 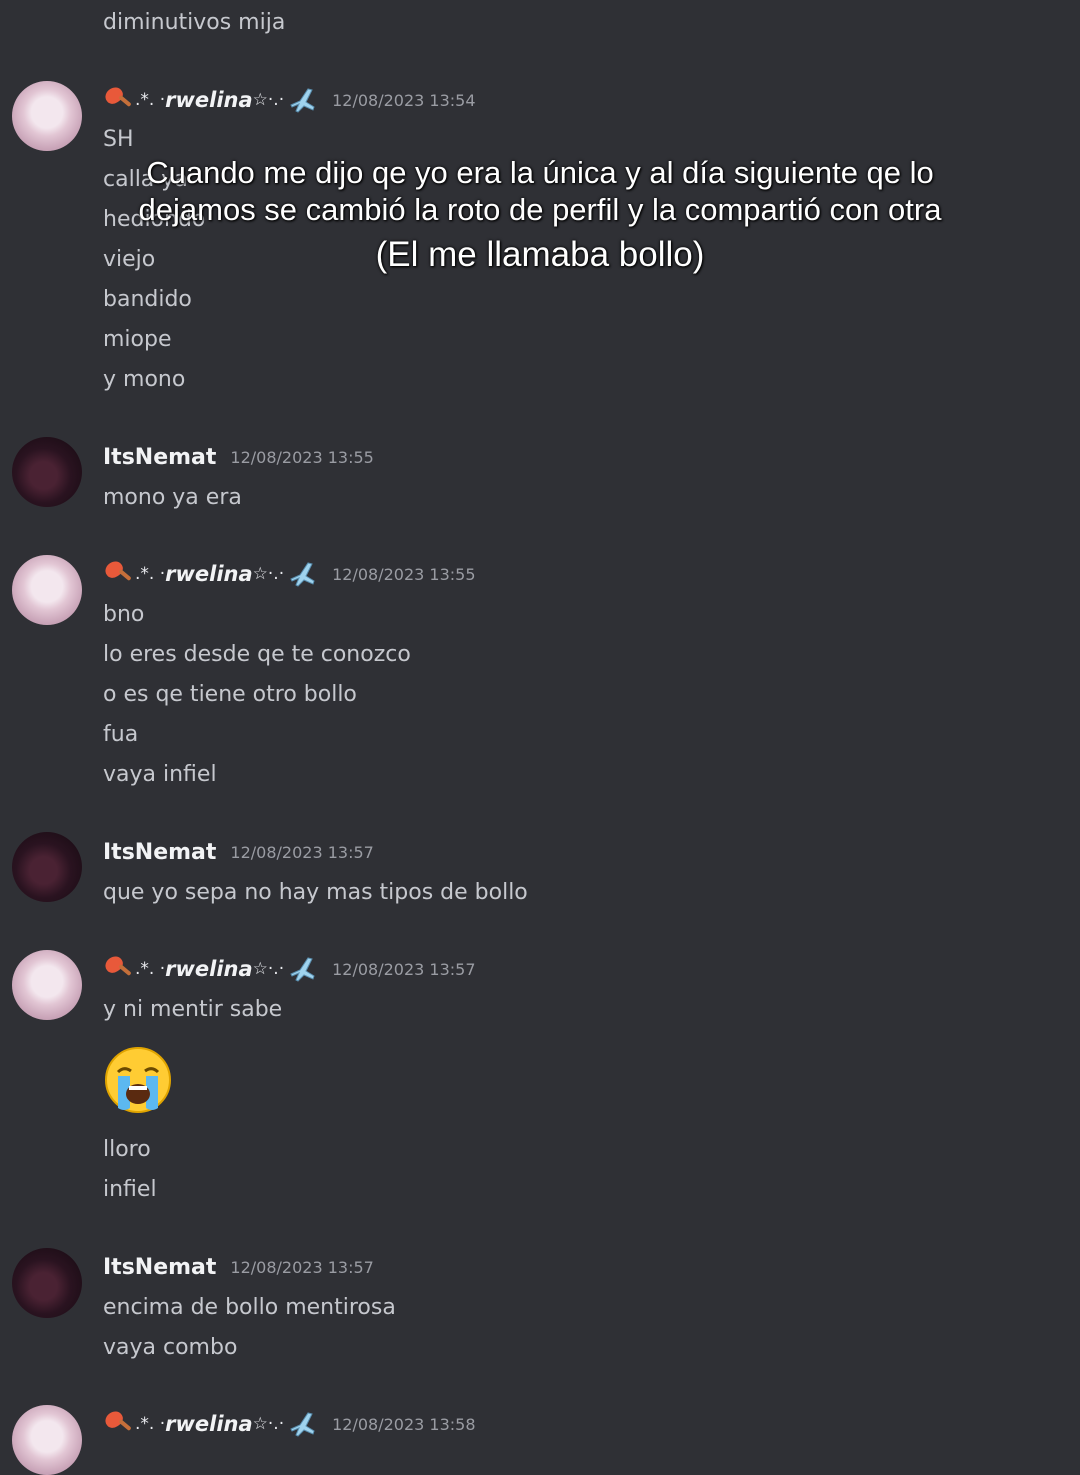 What do you see at coordinates (404, 100) in the screenshot?
I see `timestamp: 12/08/2023 13:54` at bounding box center [404, 100].